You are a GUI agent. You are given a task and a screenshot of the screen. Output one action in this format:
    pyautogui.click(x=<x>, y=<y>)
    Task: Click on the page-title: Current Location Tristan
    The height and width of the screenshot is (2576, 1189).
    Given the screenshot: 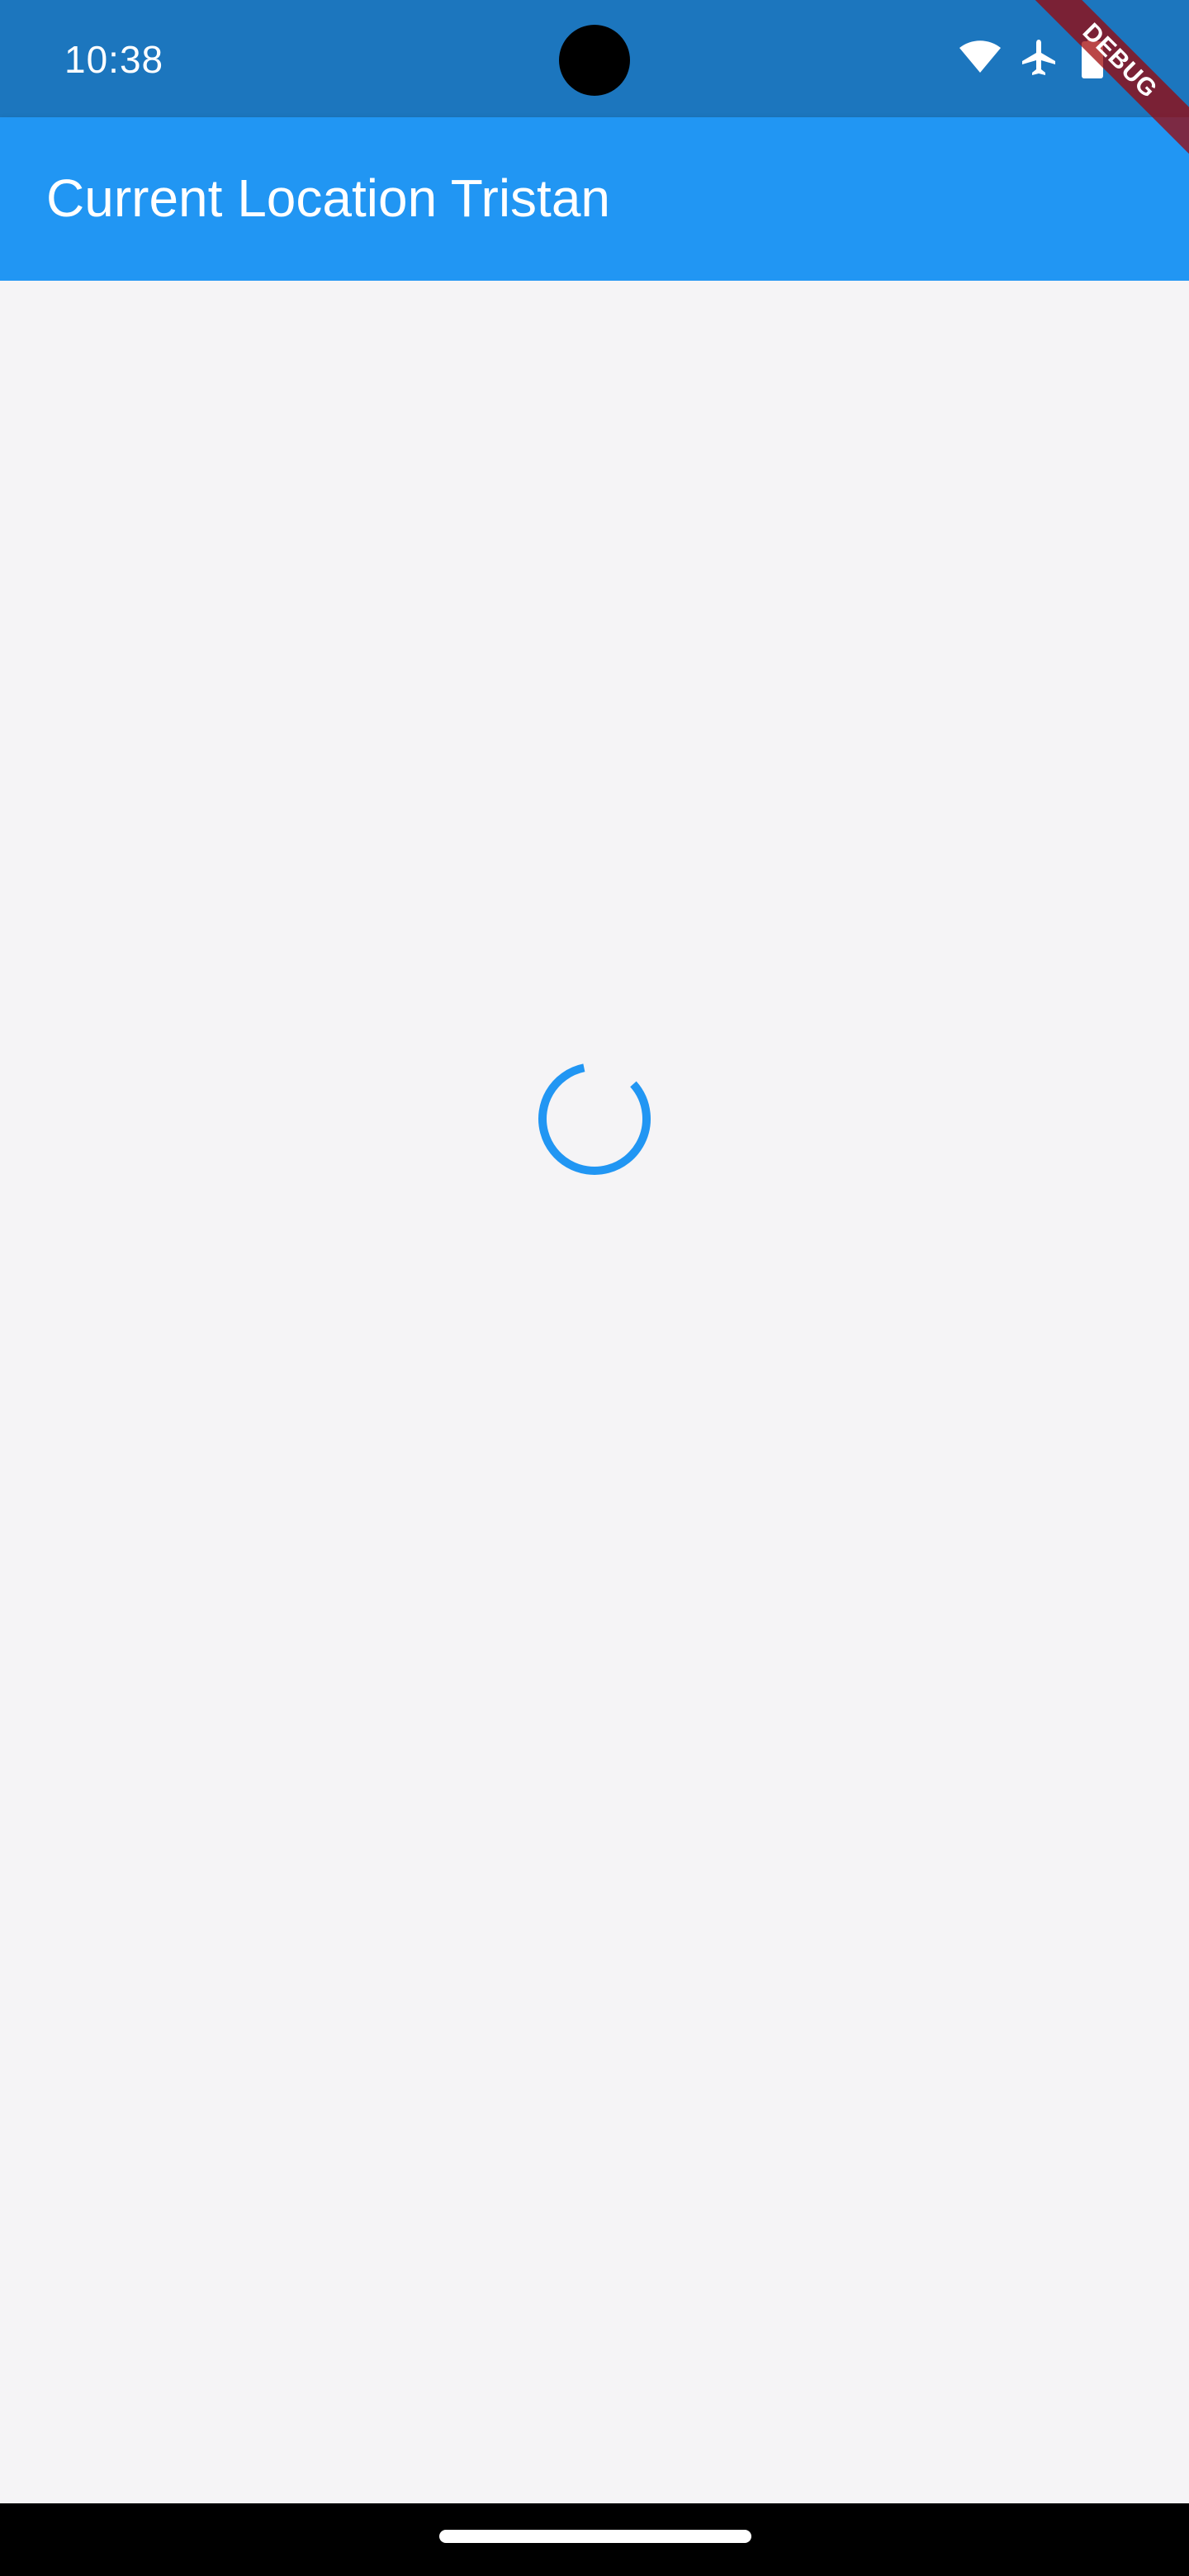 What is the action you would take?
    pyautogui.click(x=328, y=198)
    